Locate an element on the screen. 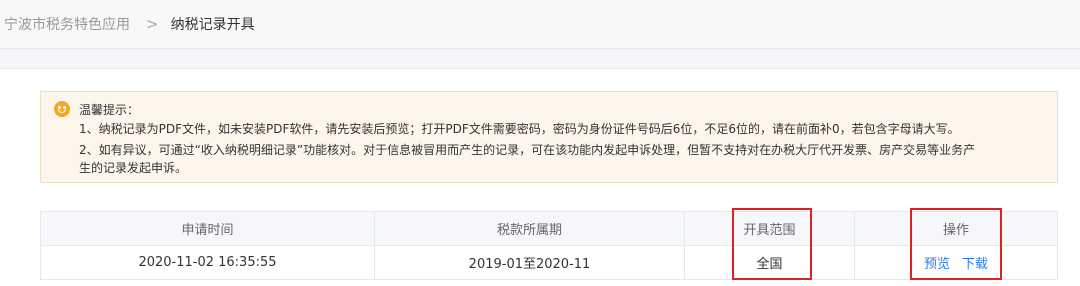 This screenshot has height=286, width=1080. notice-title: 温馨提示： is located at coordinates (109, 110).